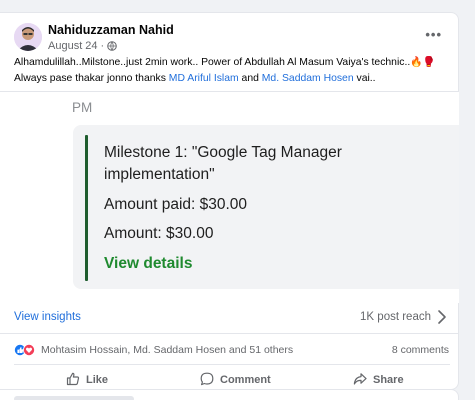 This screenshot has height=400, width=475. What do you see at coordinates (229, 394) in the screenshot?
I see `next-post-card` at bounding box center [229, 394].